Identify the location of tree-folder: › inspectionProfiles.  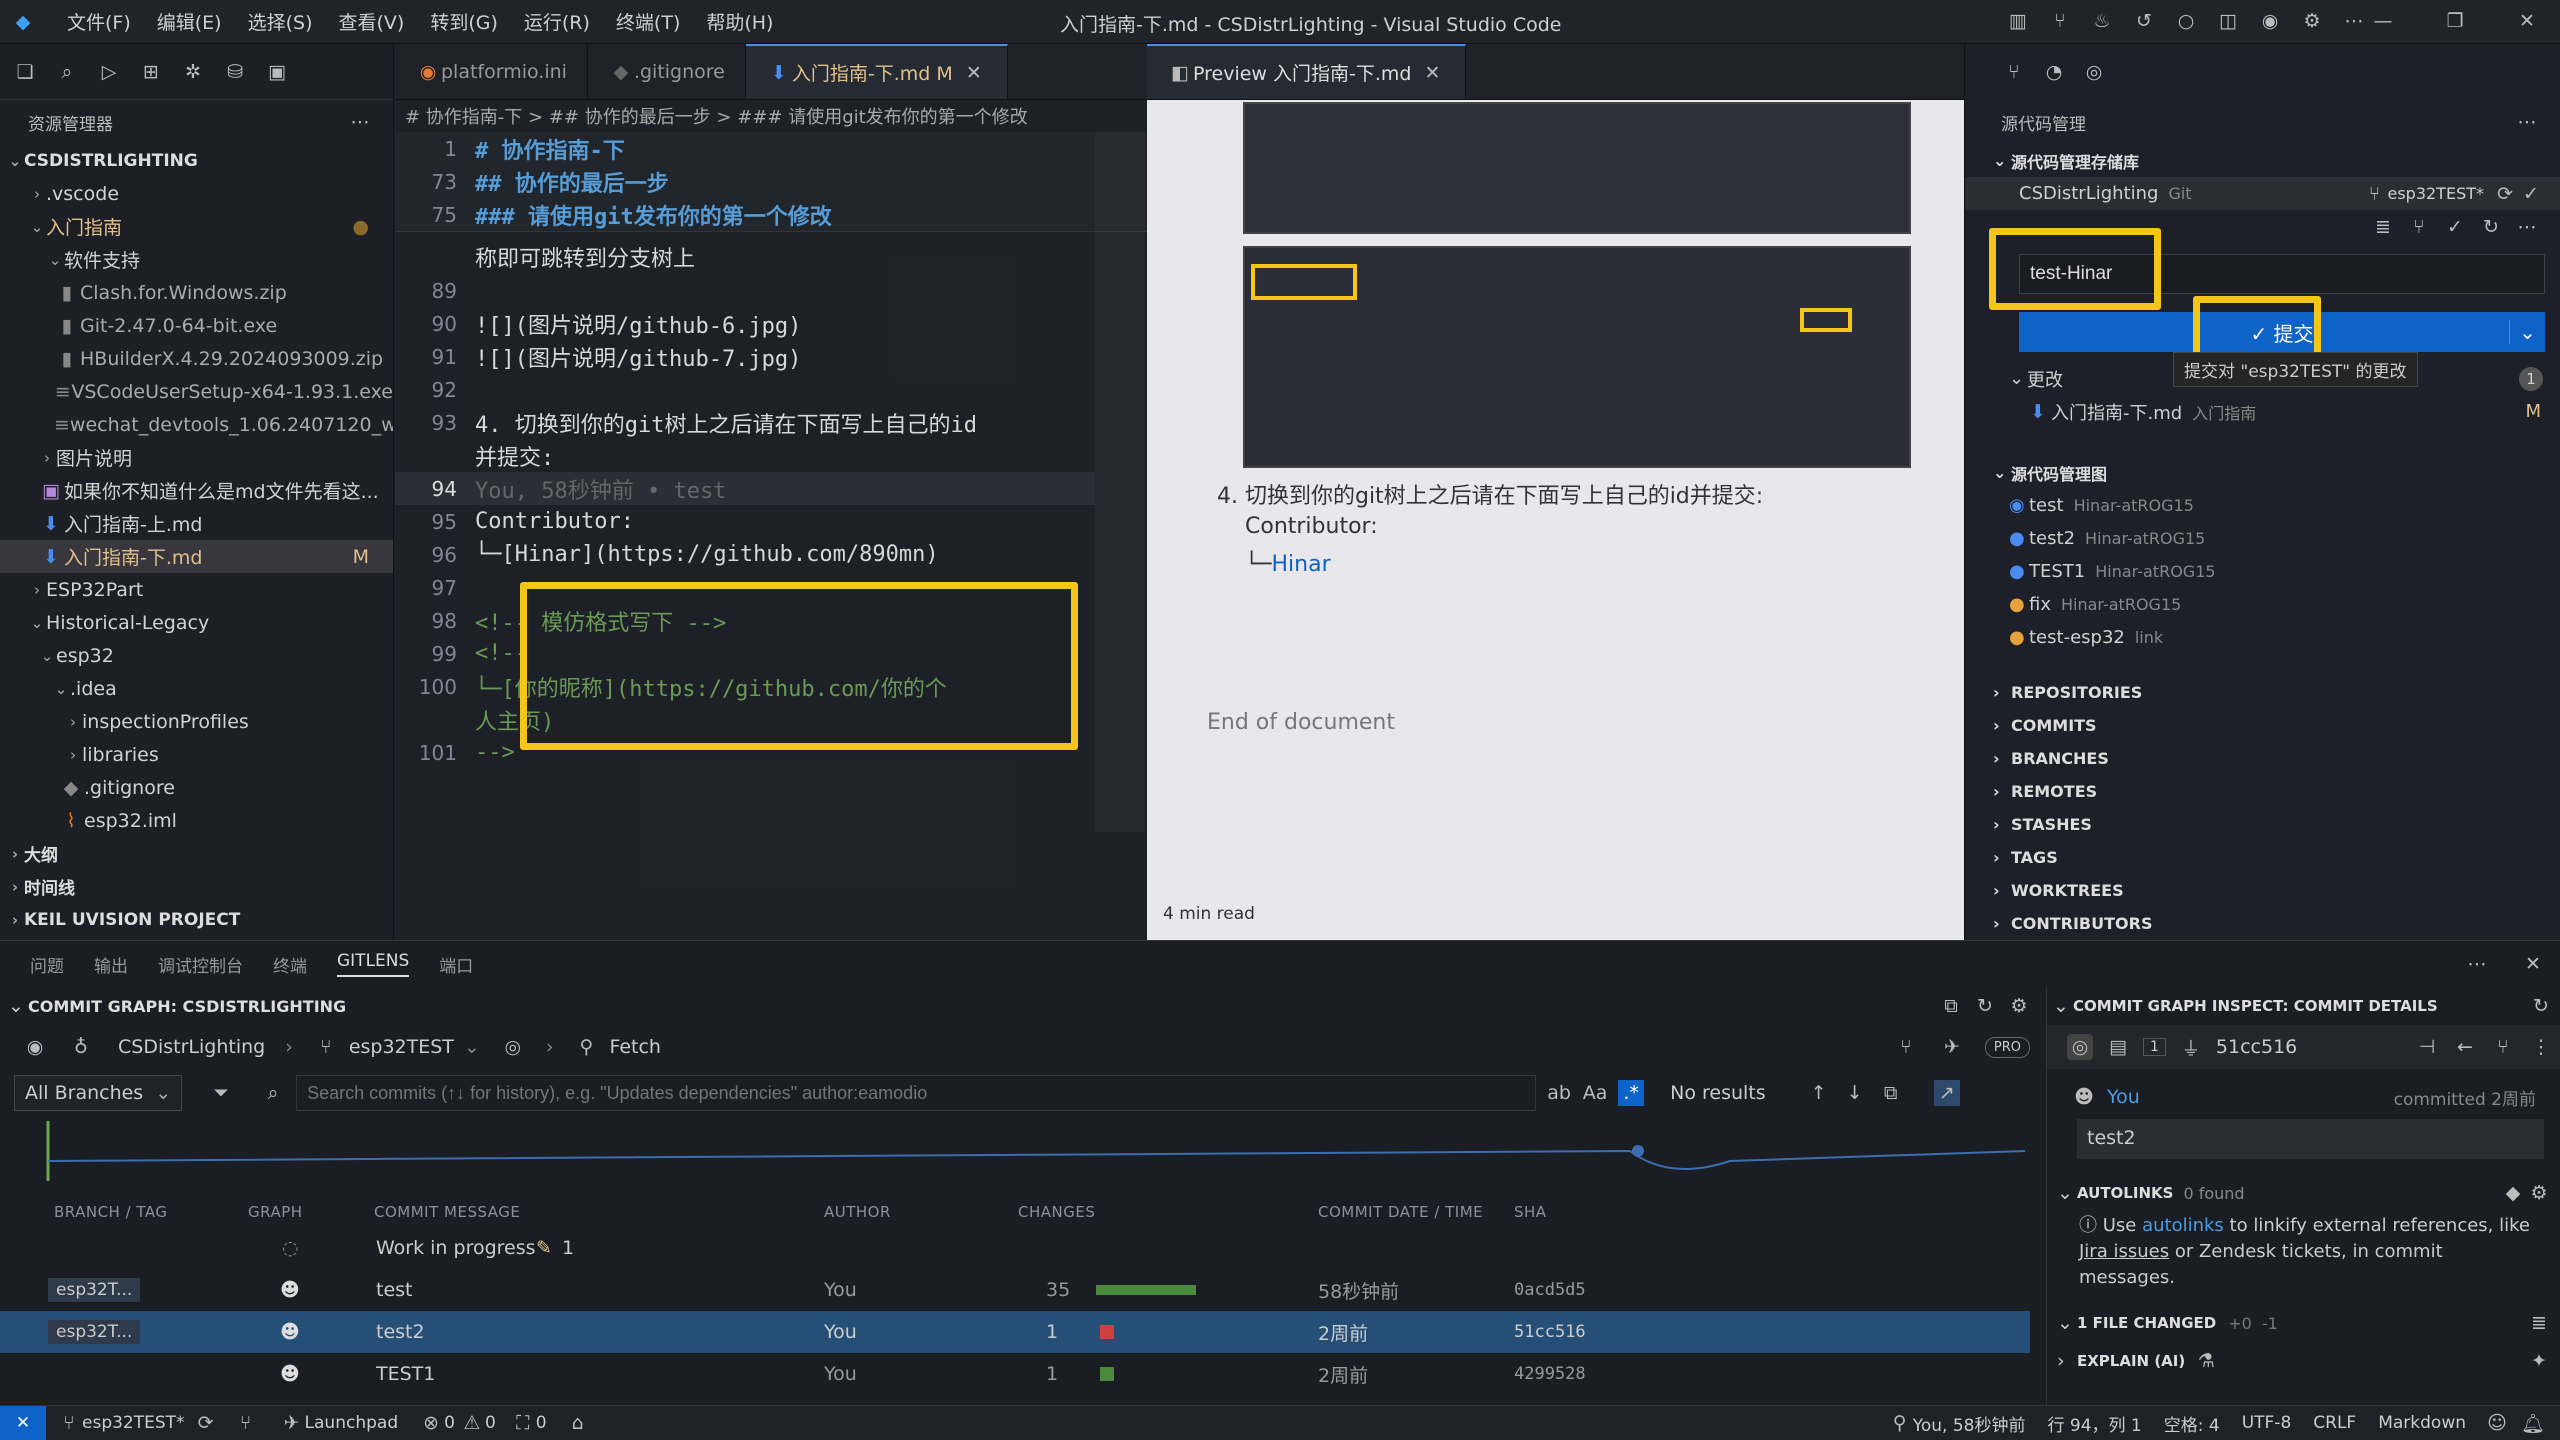
(196, 721).